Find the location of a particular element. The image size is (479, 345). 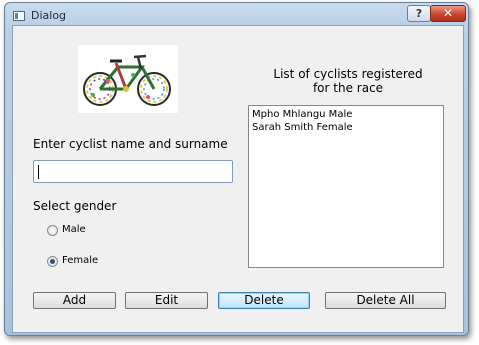

radio-male-indicator is located at coordinates (52, 230).